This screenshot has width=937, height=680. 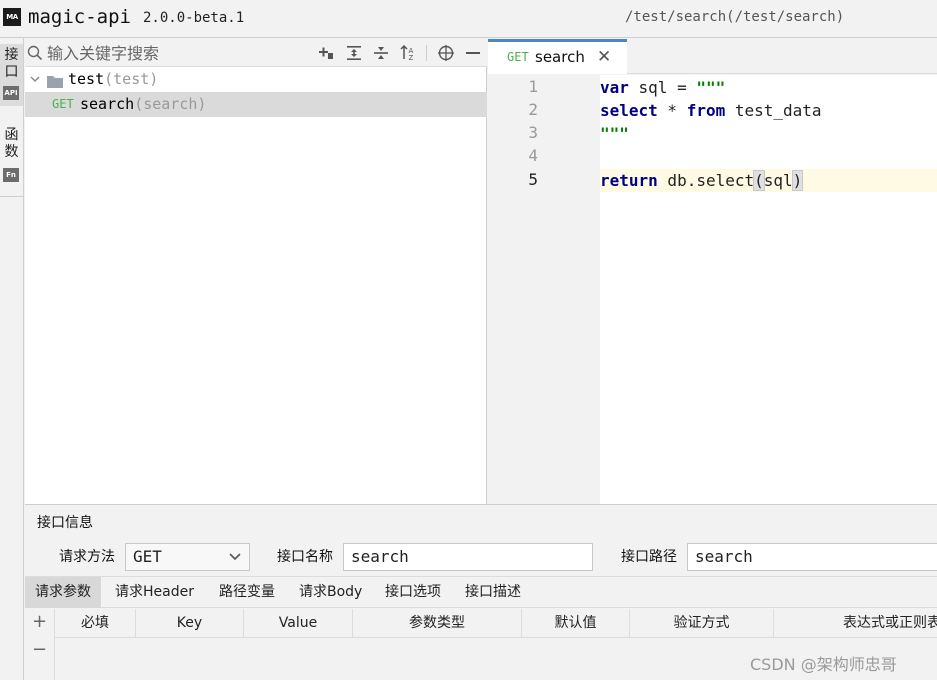 I want to click on tree-group-test: test(test), so click(x=256, y=79).